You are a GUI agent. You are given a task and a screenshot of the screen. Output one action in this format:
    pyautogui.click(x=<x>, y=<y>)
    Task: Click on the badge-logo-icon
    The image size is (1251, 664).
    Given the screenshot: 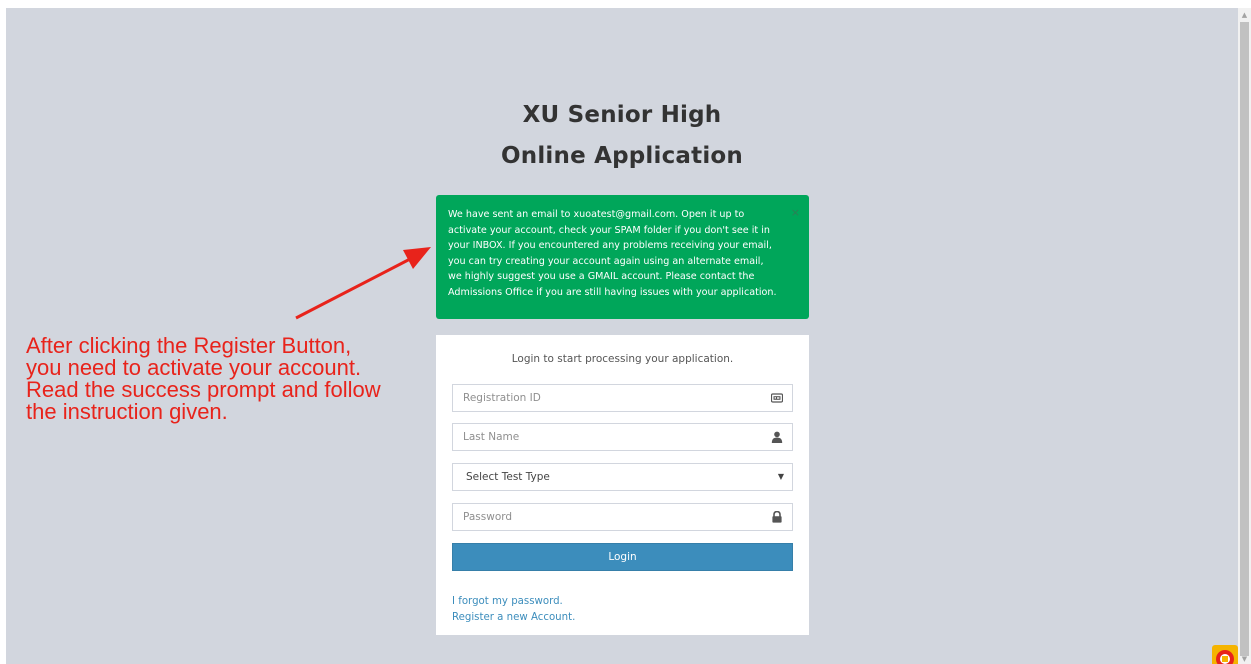 What is the action you would take?
    pyautogui.click(x=1225, y=657)
    